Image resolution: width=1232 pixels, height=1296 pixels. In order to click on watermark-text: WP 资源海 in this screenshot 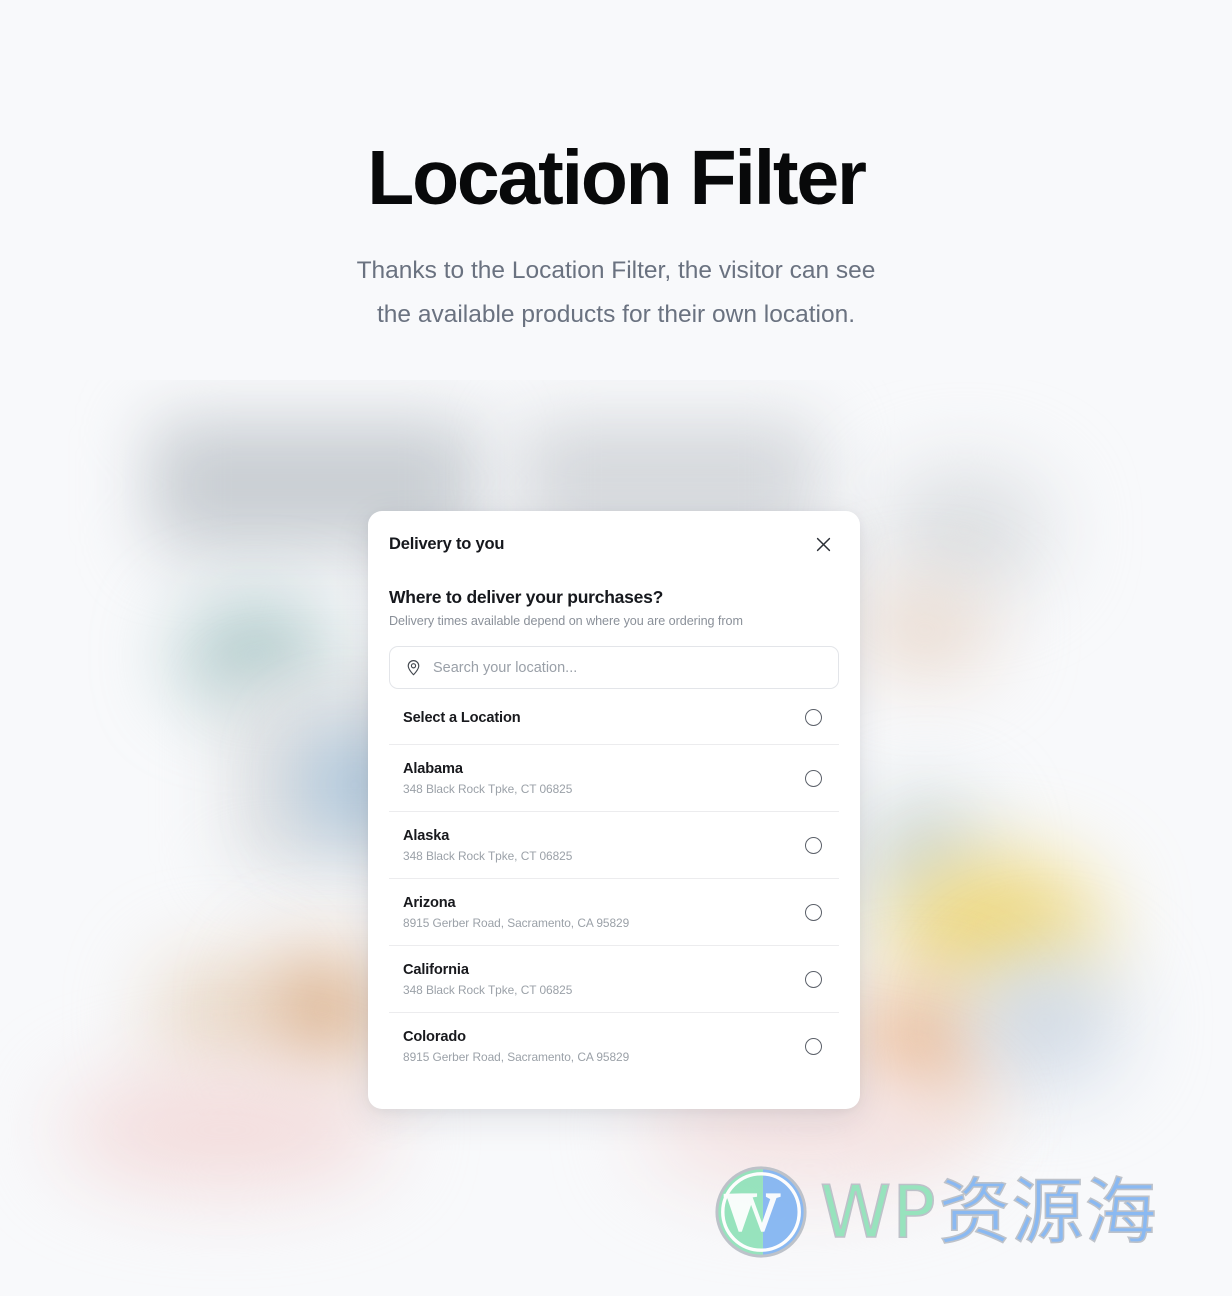, I will do `click(988, 1212)`.